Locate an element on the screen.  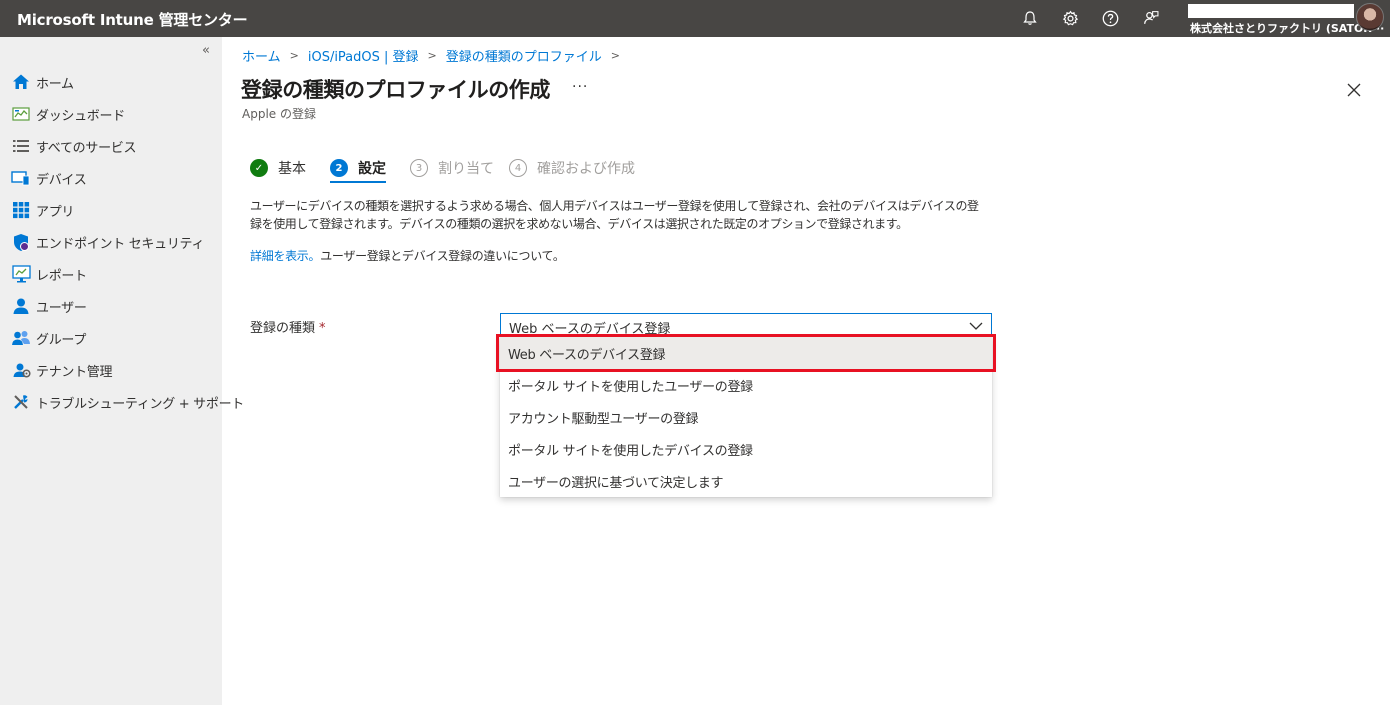
step-number: 2 is located at coordinates (339, 168).